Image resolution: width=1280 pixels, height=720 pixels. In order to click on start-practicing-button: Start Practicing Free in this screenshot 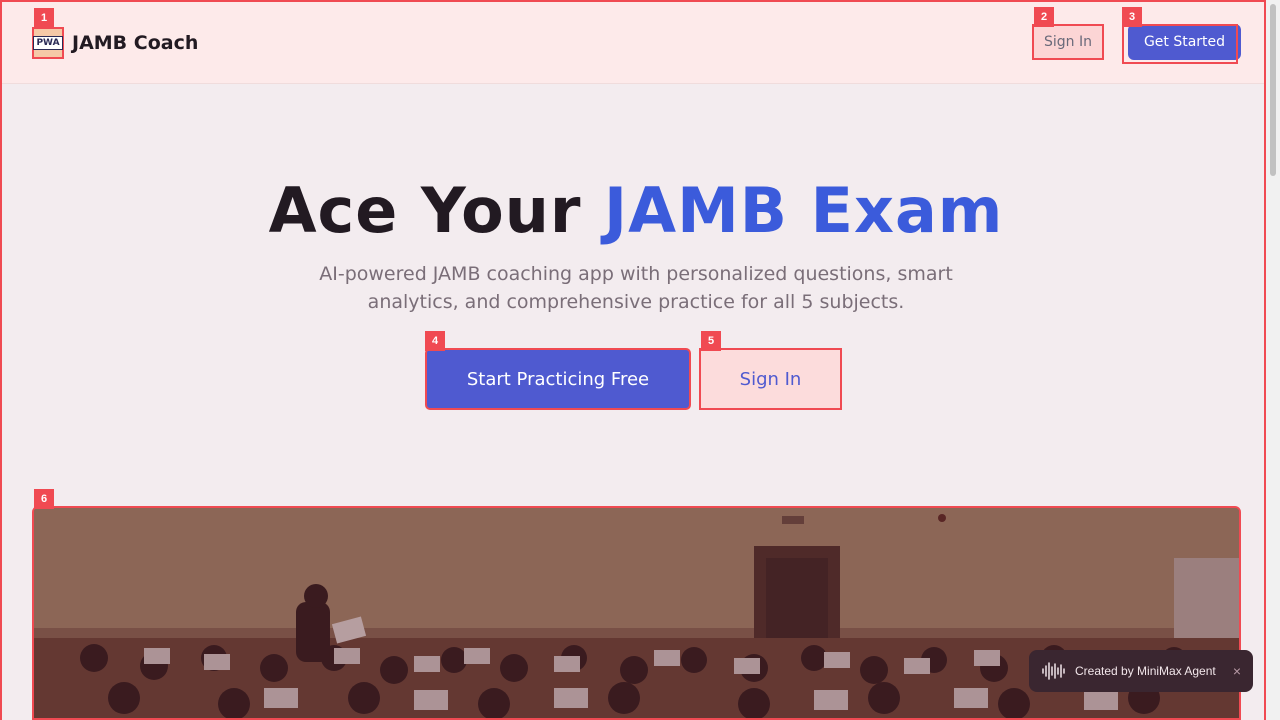, I will do `click(558, 379)`.